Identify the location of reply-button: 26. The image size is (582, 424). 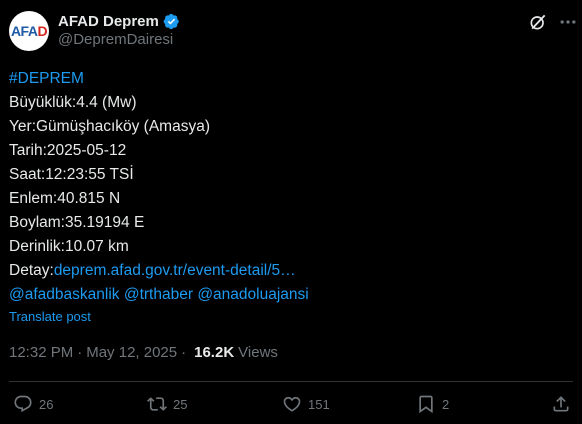
(33, 404).